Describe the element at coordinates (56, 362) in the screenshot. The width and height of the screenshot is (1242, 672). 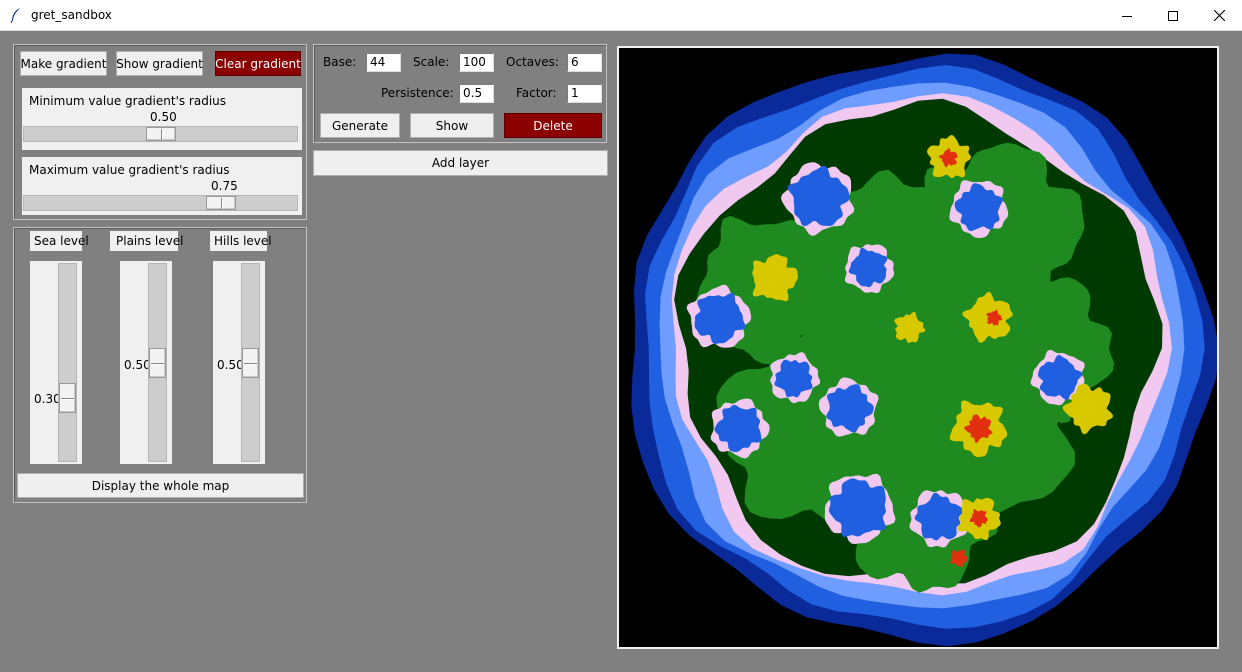
I see `sea-level-scale: 0.30` at that location.